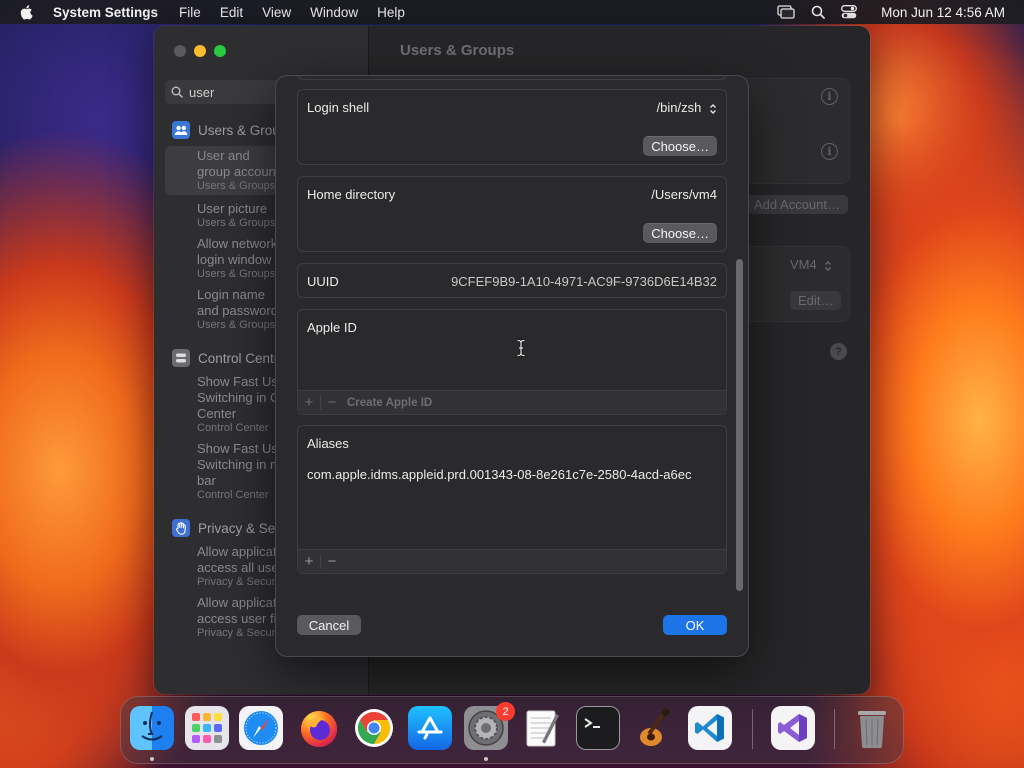 The image size is (1024, 768). Describe the element at coordinates (26, 12) in the screenshot. I see `apple-menu-icon` at that location.